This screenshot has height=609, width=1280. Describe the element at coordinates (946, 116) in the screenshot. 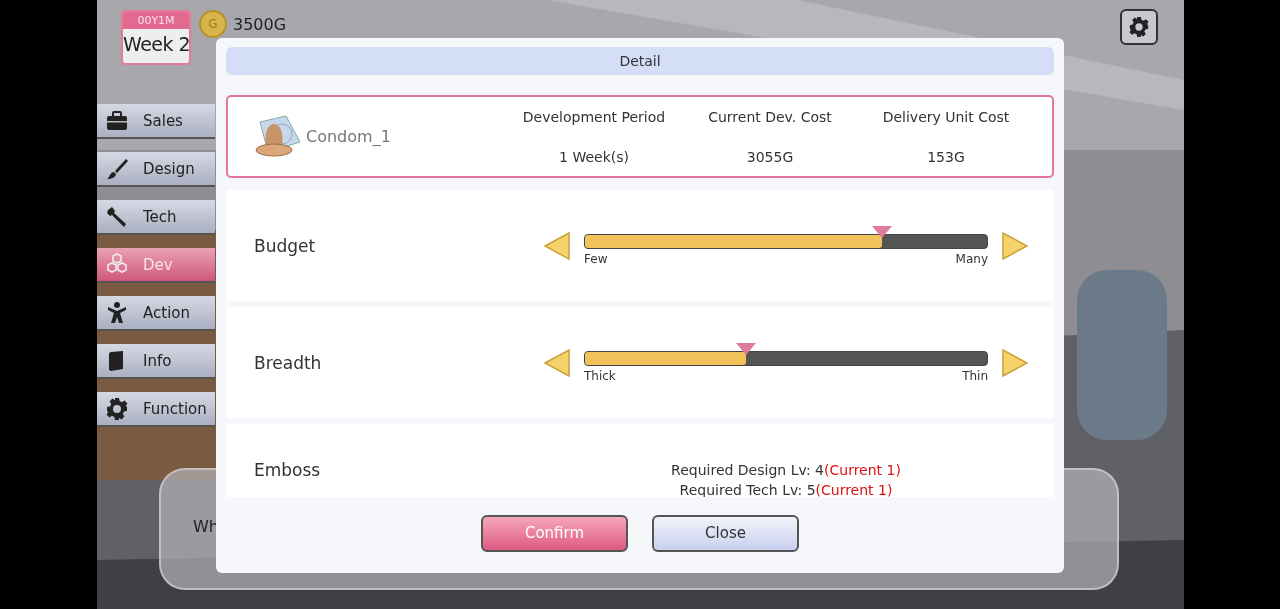

I see `stat-label: Delivery Unit Cost` at that location.